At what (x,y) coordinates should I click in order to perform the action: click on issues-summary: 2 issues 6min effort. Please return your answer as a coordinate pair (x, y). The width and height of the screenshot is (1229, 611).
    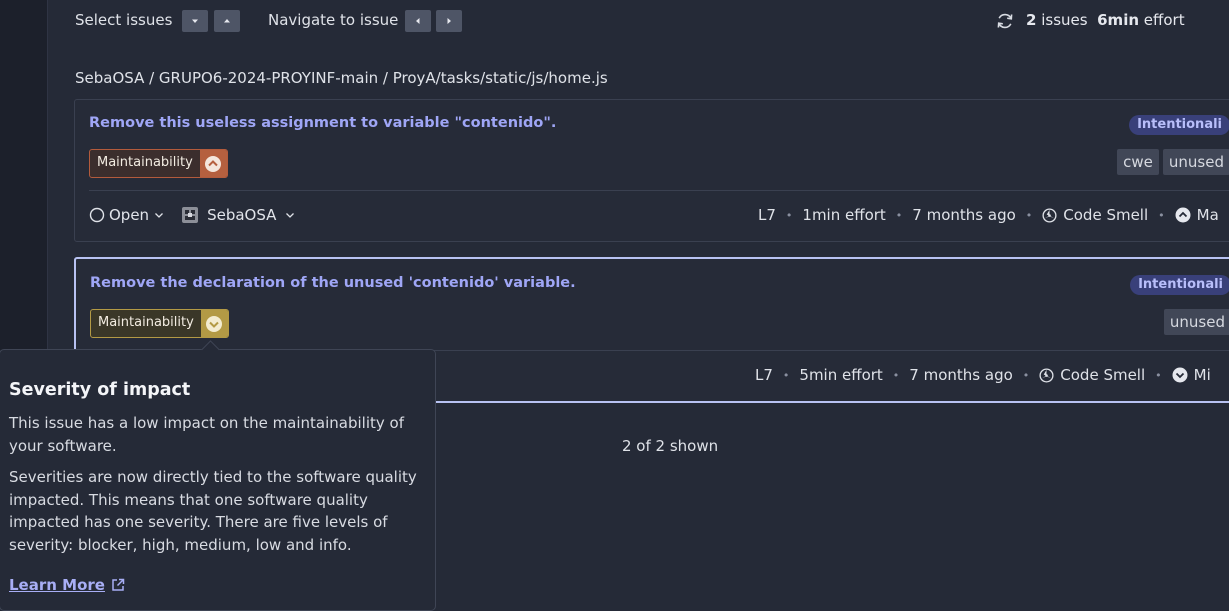
    Looking at the image, I should click on (1105, 20).